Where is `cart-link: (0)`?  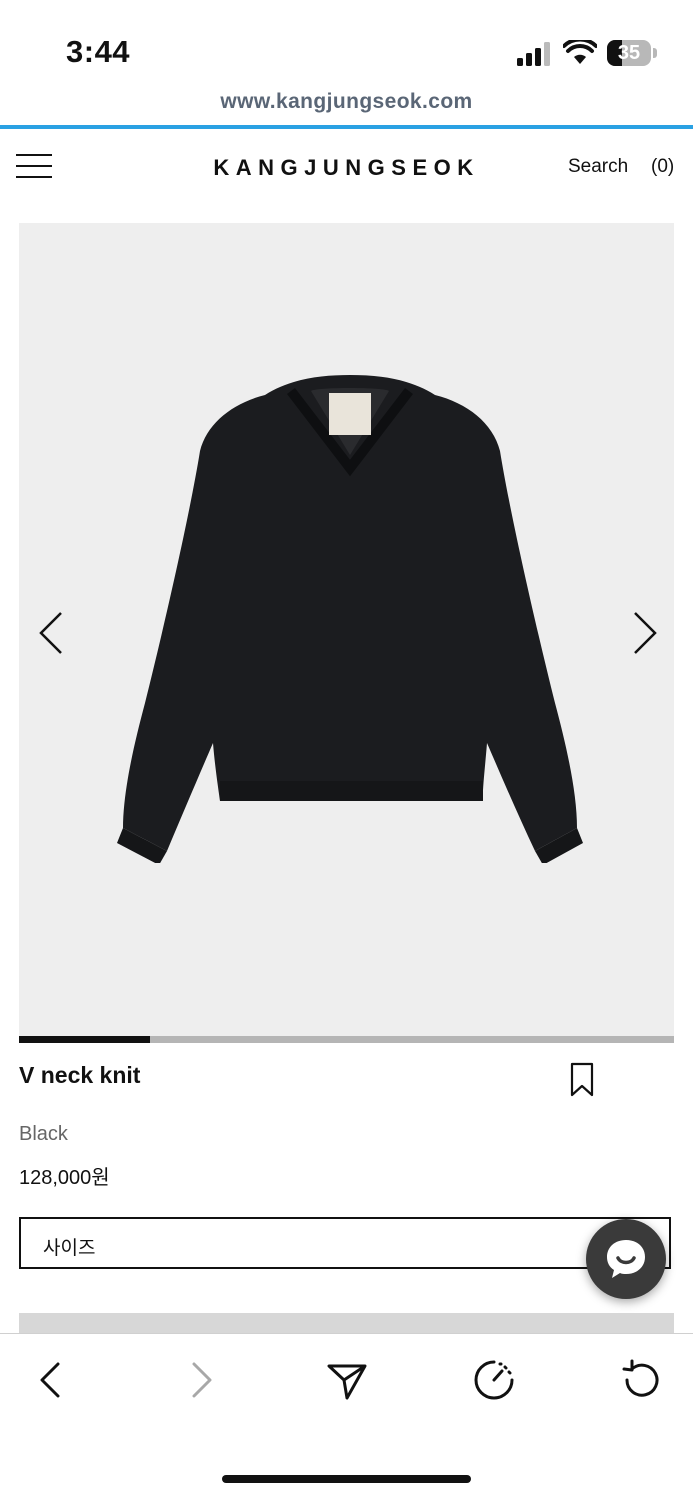
cart-link: (0) is located at coordinates (662, 167).